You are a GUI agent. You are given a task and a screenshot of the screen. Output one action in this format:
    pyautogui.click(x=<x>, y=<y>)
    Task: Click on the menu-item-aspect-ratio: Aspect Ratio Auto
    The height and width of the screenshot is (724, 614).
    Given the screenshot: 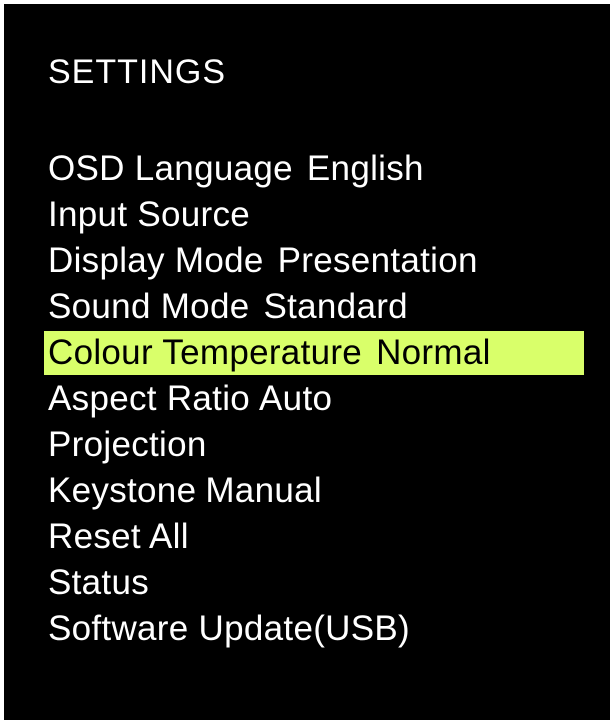 What is the action you would take?
    pyautogui.click(x=314, y=399)
    